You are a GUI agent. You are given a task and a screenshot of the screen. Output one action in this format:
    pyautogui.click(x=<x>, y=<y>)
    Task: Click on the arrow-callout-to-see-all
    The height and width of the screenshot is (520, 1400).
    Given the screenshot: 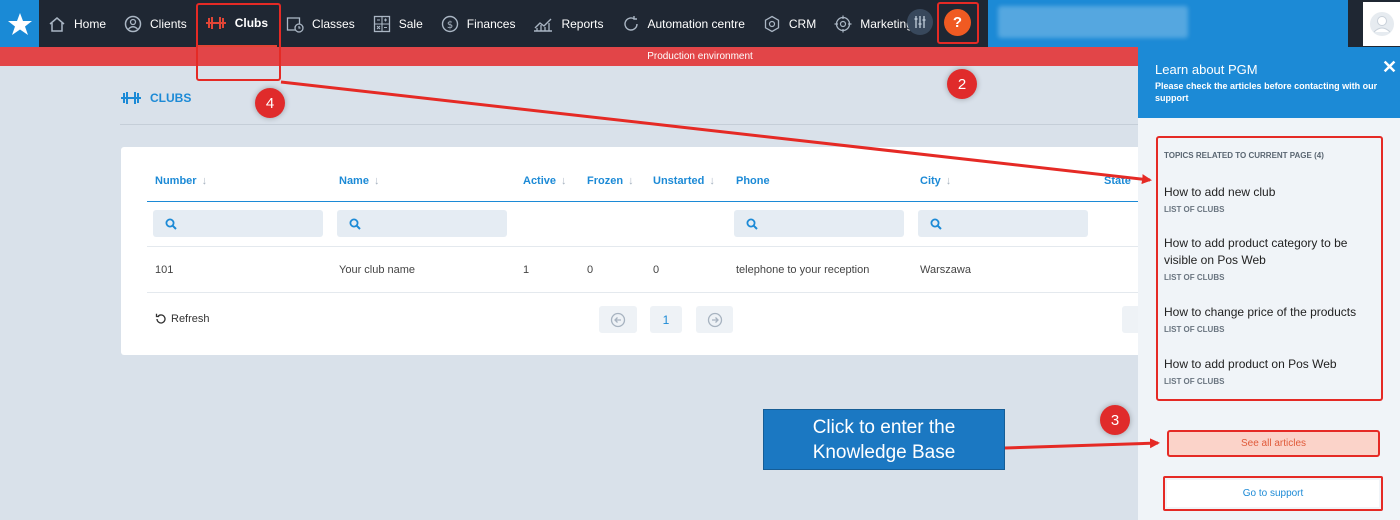 What is the action you would take?
    pyautogui.click(x=1082, y=444)
    